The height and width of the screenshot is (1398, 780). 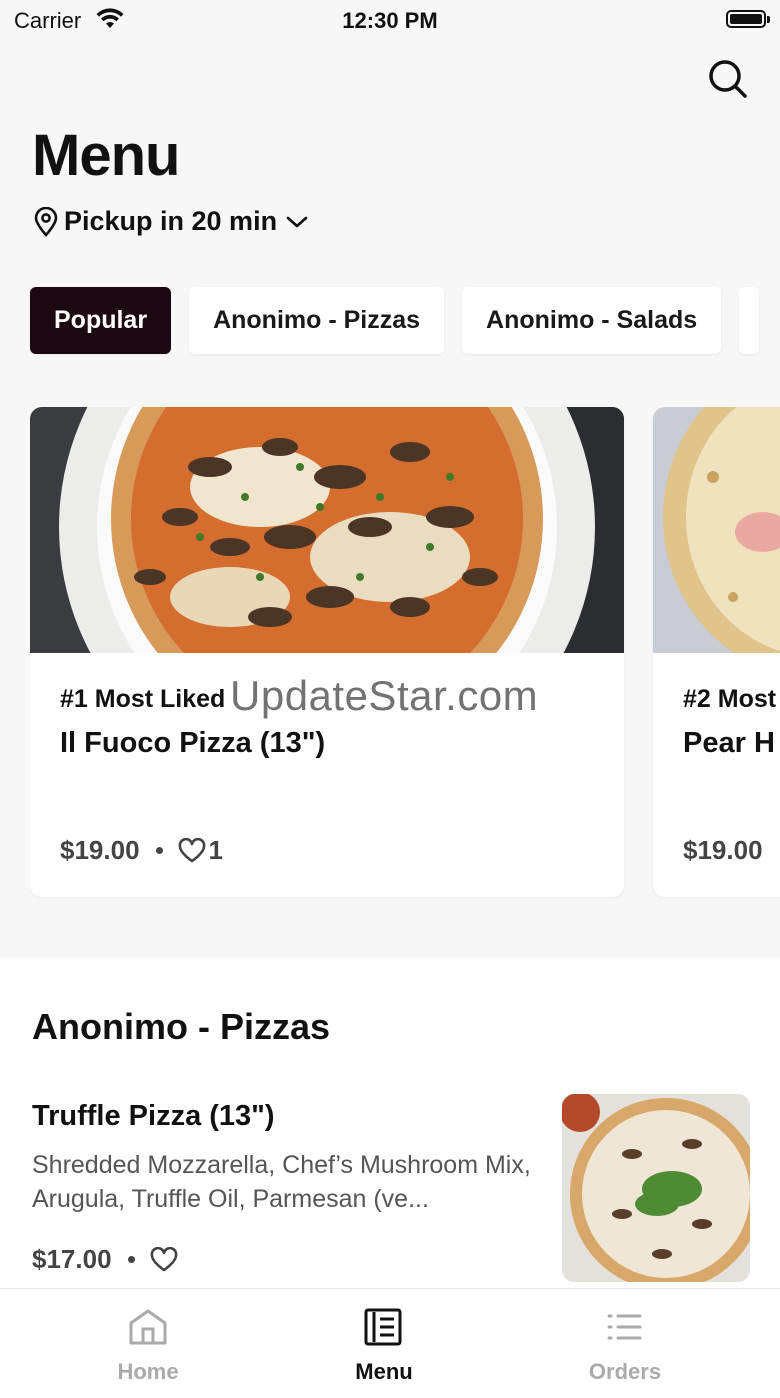 What do you see at coordinates (46, 221) in the screenshot?
I see `location-pin-icon` at bounding box center [46, 221].